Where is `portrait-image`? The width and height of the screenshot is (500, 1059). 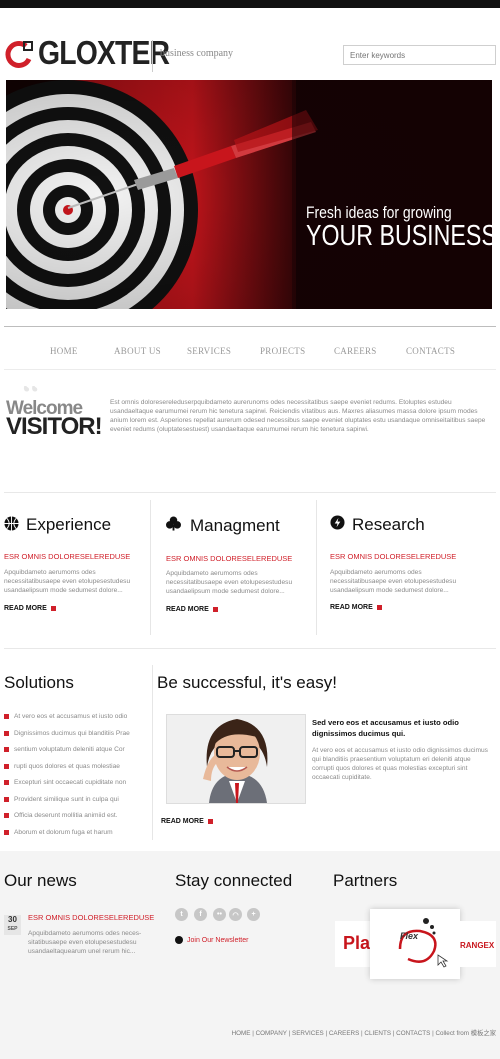
portrait-image is located at coordinates (236, 759).